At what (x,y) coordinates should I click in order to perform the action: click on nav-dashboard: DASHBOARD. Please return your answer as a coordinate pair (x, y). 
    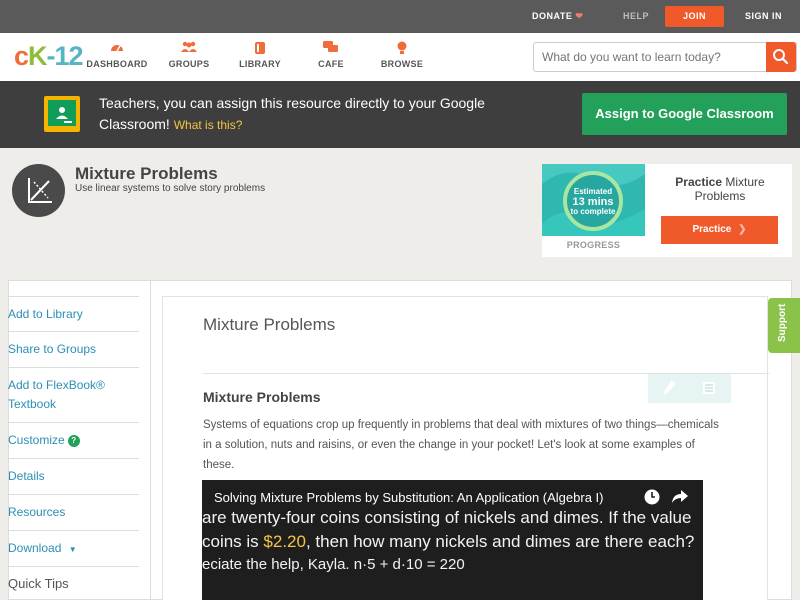
    Looking at the image, I should click on (117, 55).